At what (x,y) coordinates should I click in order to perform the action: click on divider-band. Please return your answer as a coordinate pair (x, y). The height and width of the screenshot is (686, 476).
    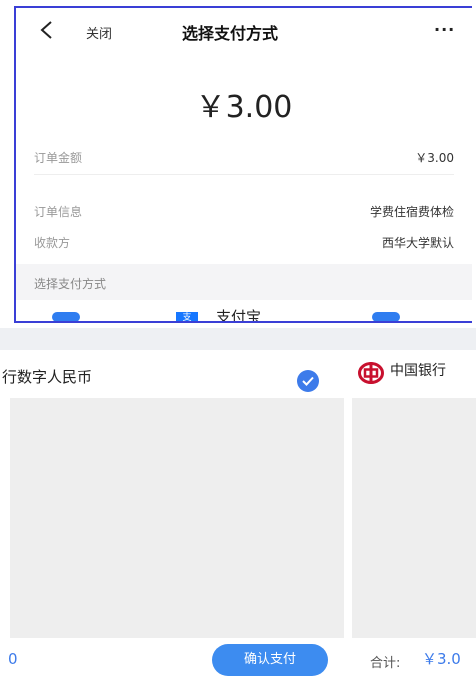
    Looking at the image, I should click on (238, 339).